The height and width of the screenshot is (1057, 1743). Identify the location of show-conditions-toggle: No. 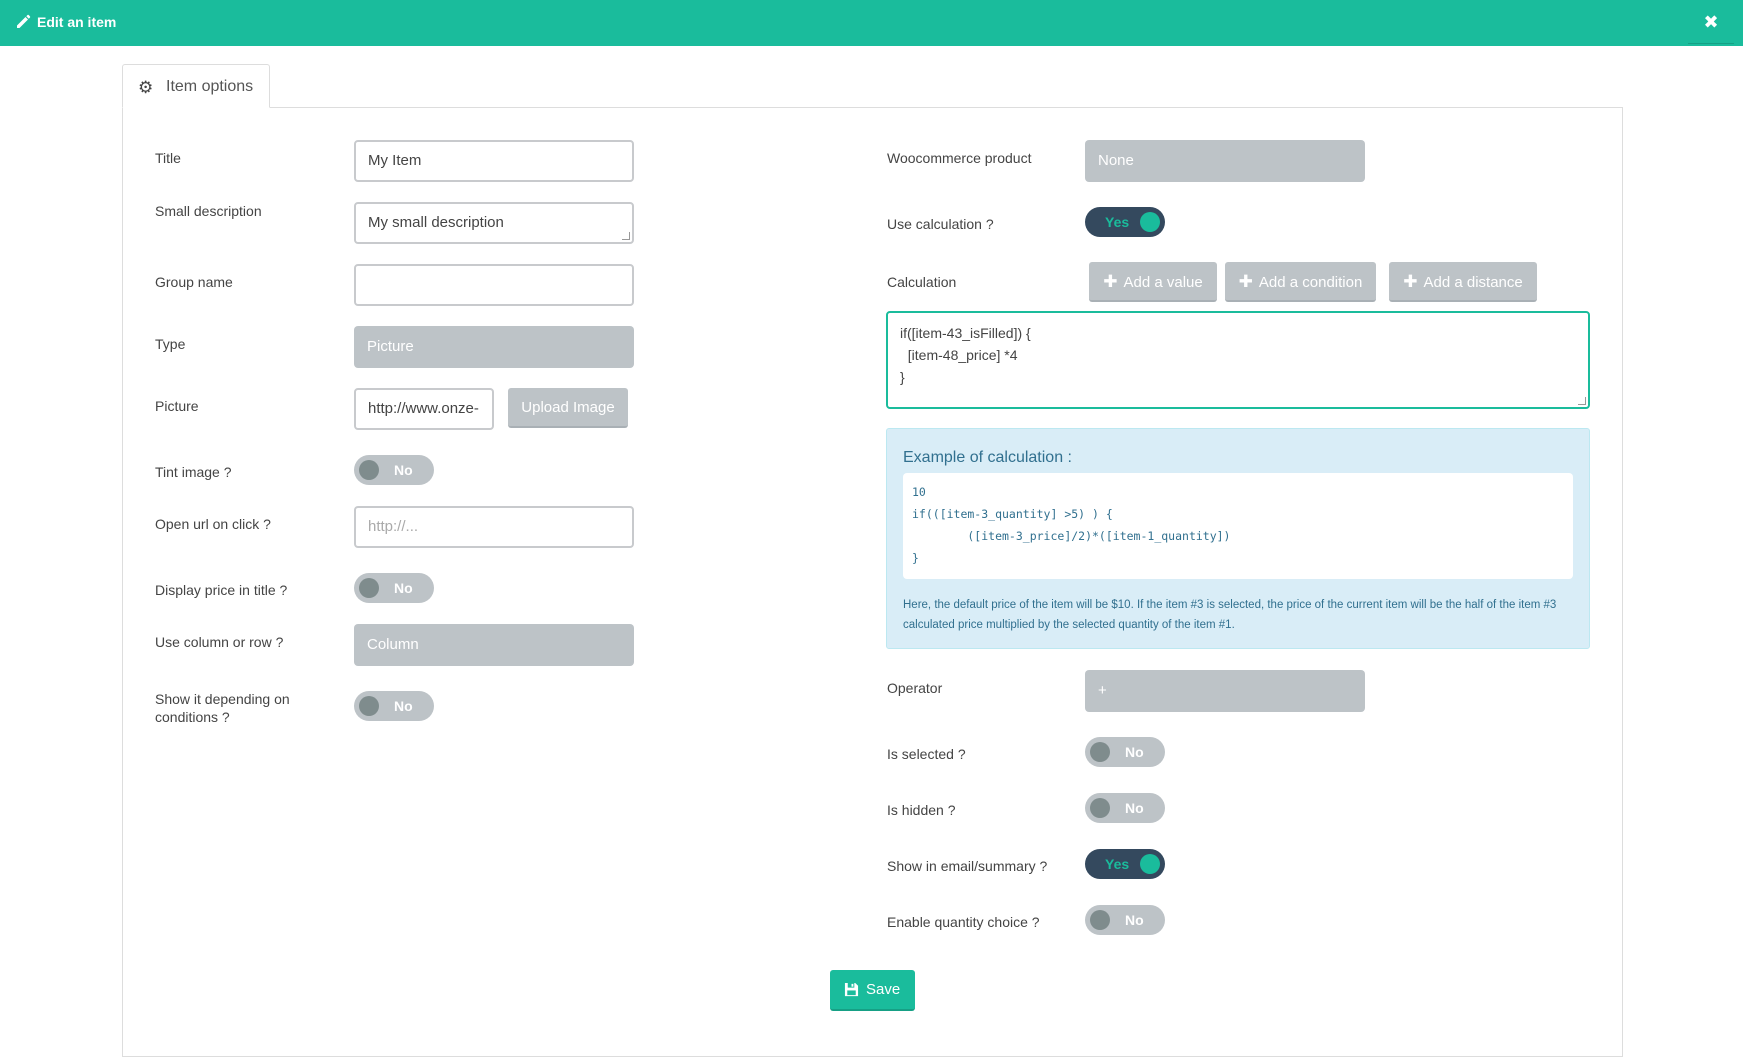
(394, 706).